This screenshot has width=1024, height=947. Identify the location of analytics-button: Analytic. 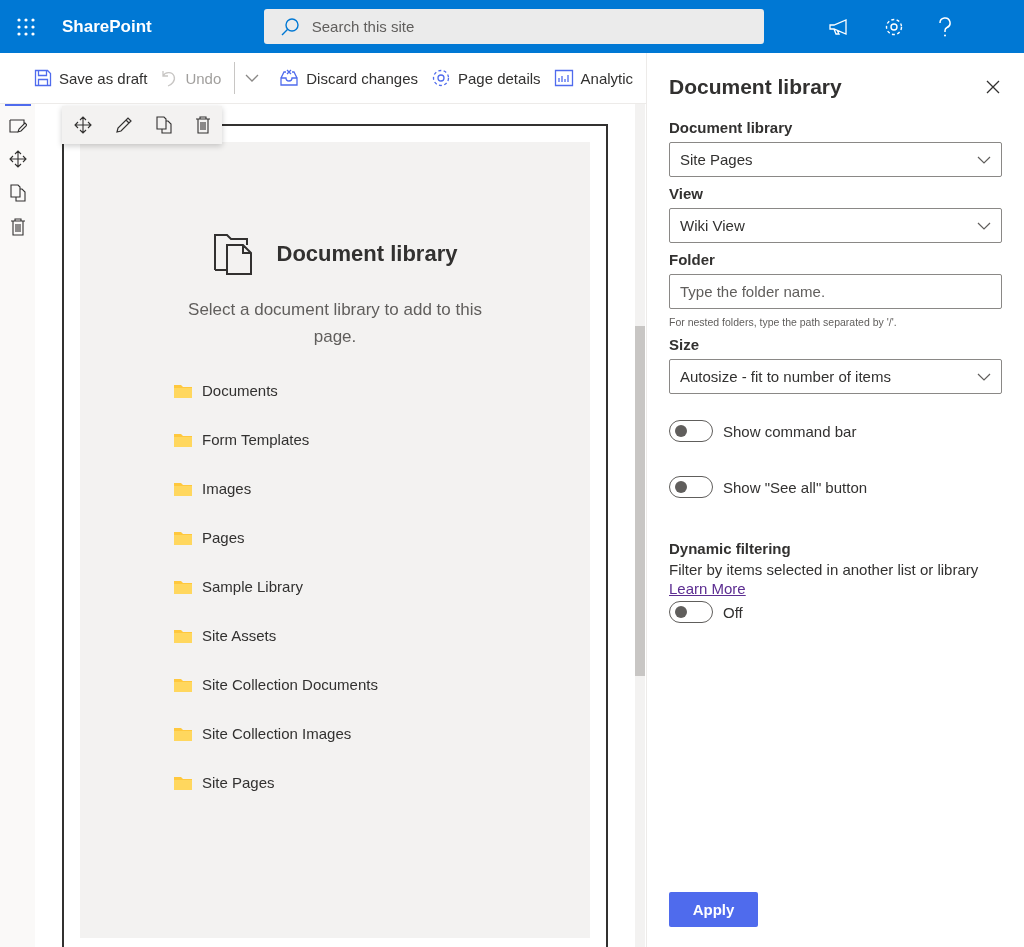
(593, 78).